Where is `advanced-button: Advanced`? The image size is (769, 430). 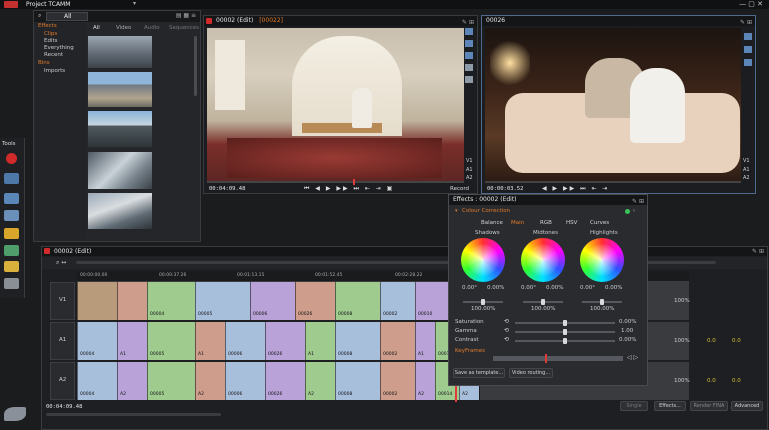 advanced-button: Advanced is located at coordinates (747, 406).